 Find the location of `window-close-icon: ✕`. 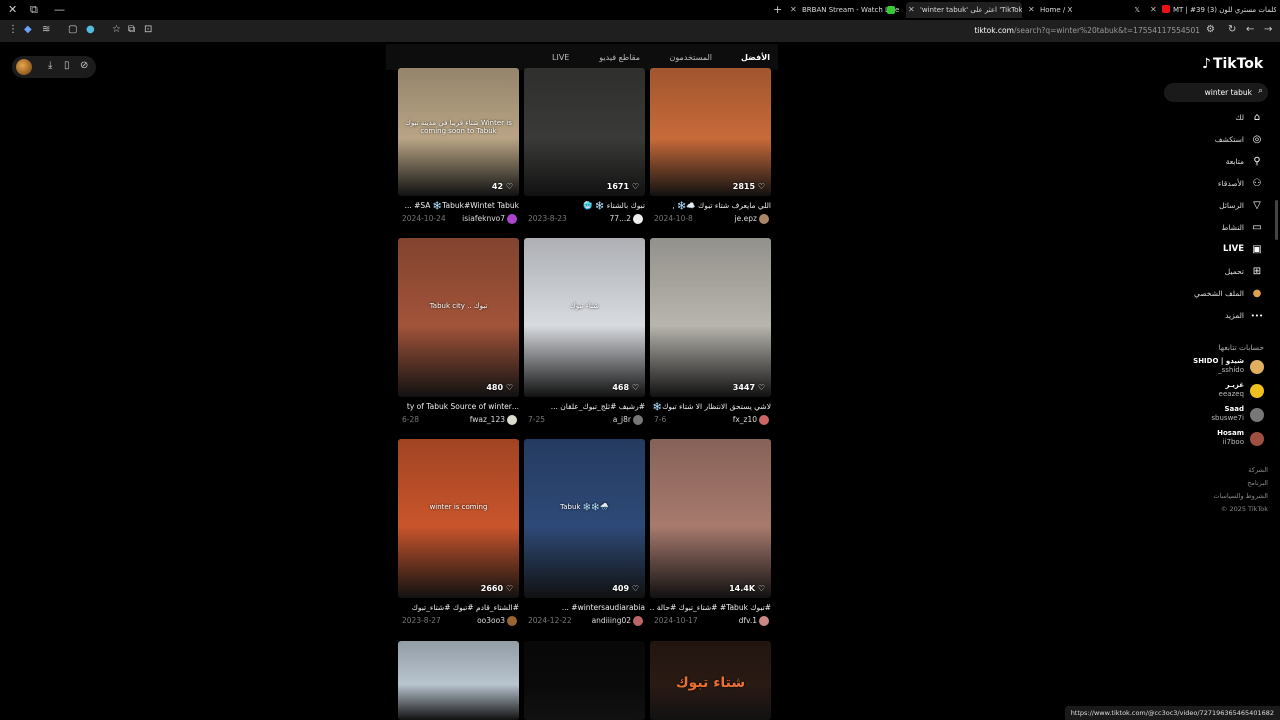

window-close-icon: ✕ is located at coordinates (12, 9).